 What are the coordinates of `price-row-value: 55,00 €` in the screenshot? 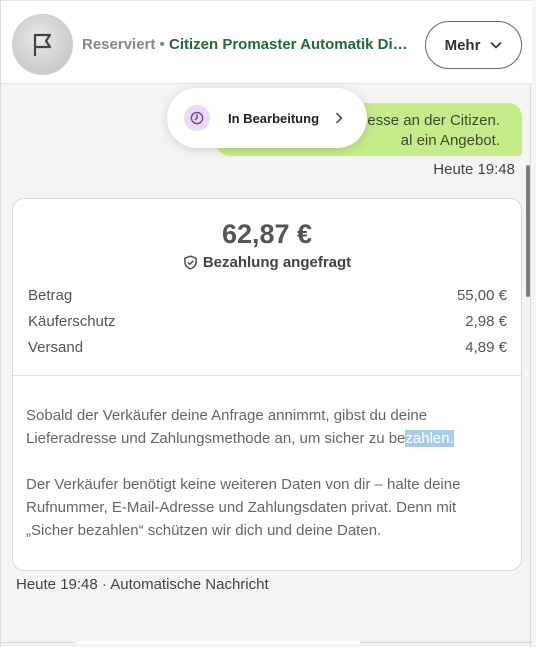 It's located at (481, 295).